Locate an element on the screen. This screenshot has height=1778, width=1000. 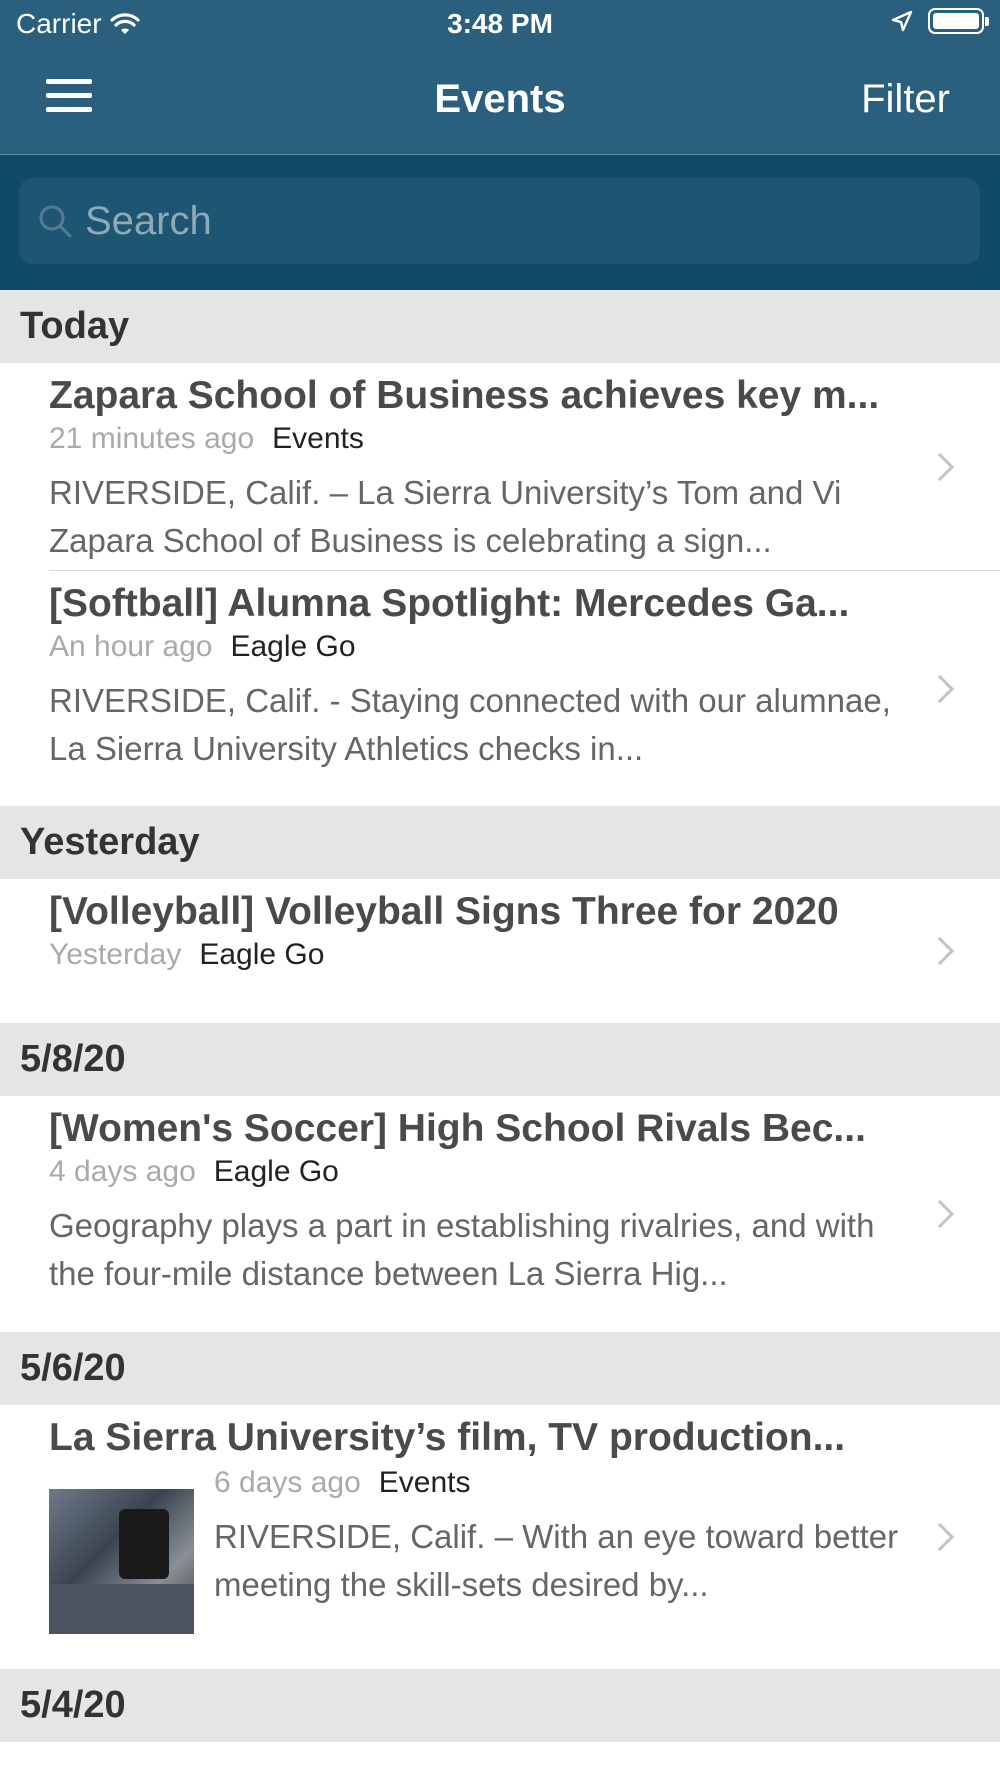
header: Carrier 3:48 PM Events Filter is located at coordinates (500, 77).